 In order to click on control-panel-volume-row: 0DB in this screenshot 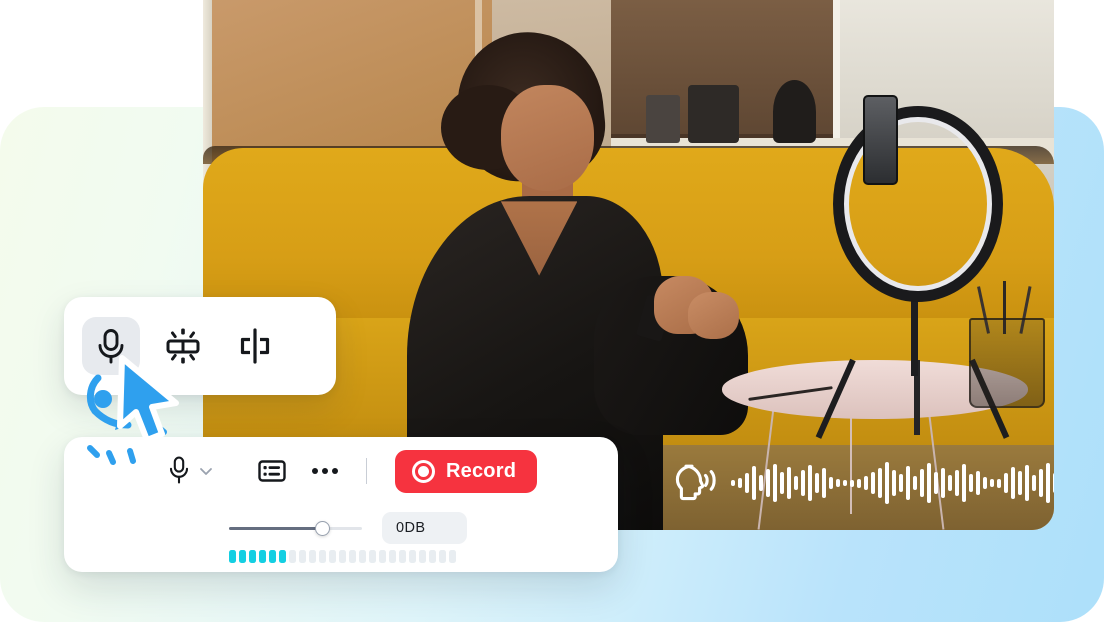, I will do `click(341, 528)`.